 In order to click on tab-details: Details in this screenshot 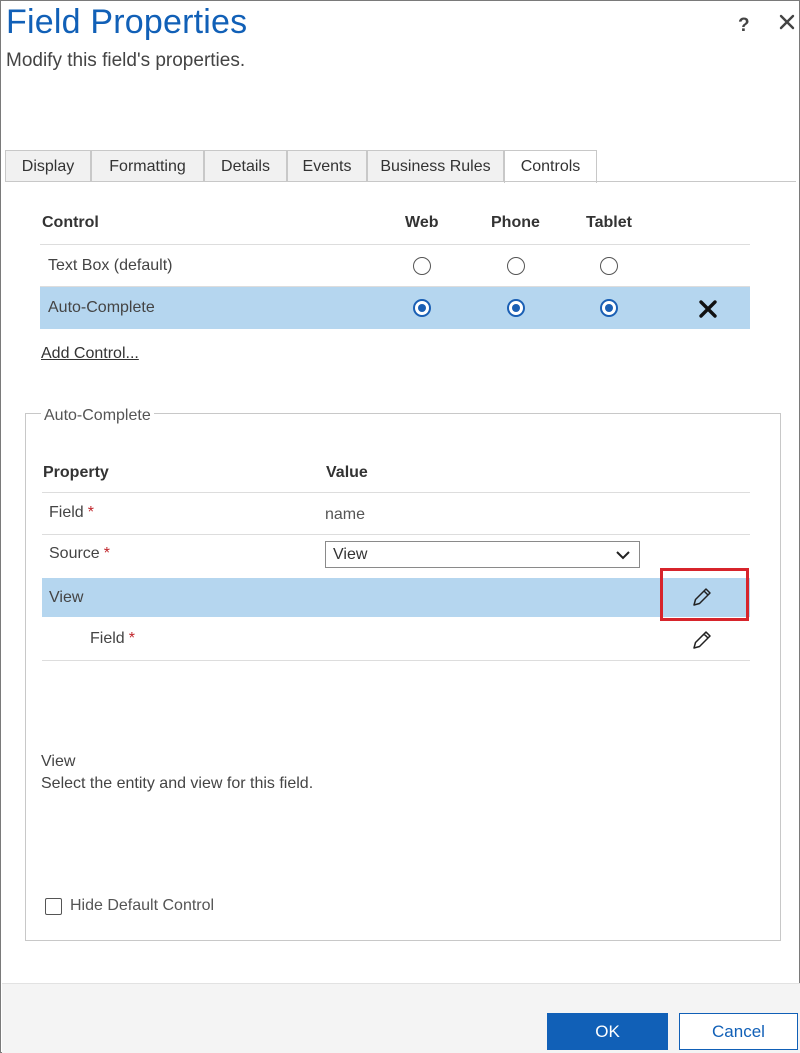, I will do `click(245, 166)`.